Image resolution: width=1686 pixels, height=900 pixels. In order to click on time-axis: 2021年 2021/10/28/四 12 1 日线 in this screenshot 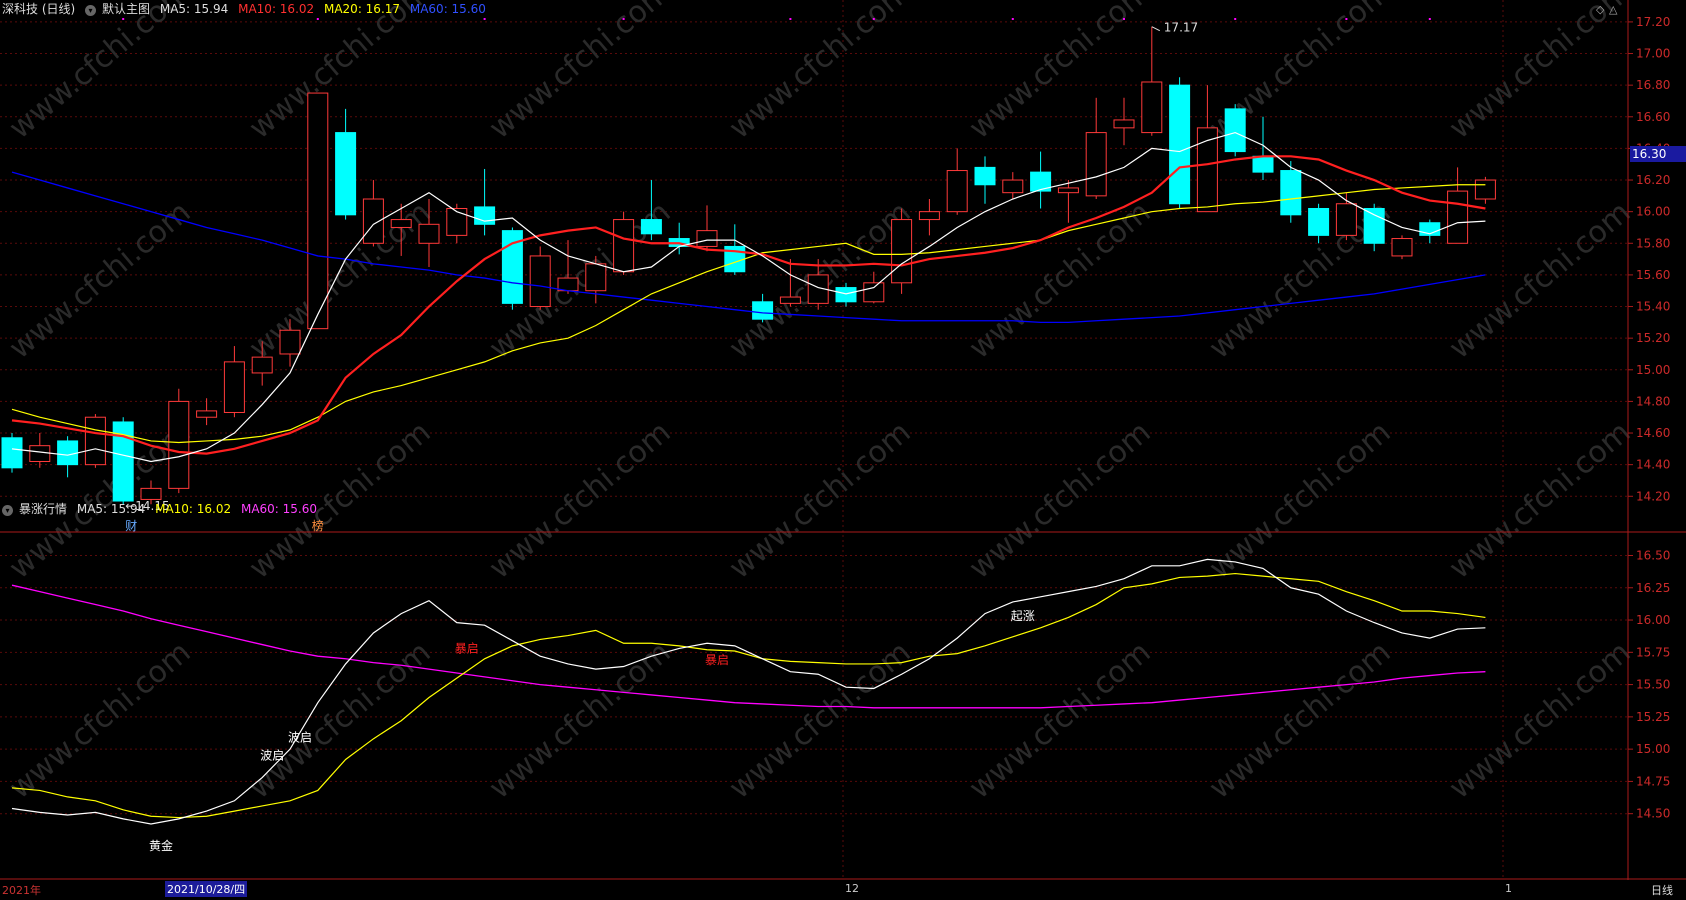, I will do `click(843, 890)`.